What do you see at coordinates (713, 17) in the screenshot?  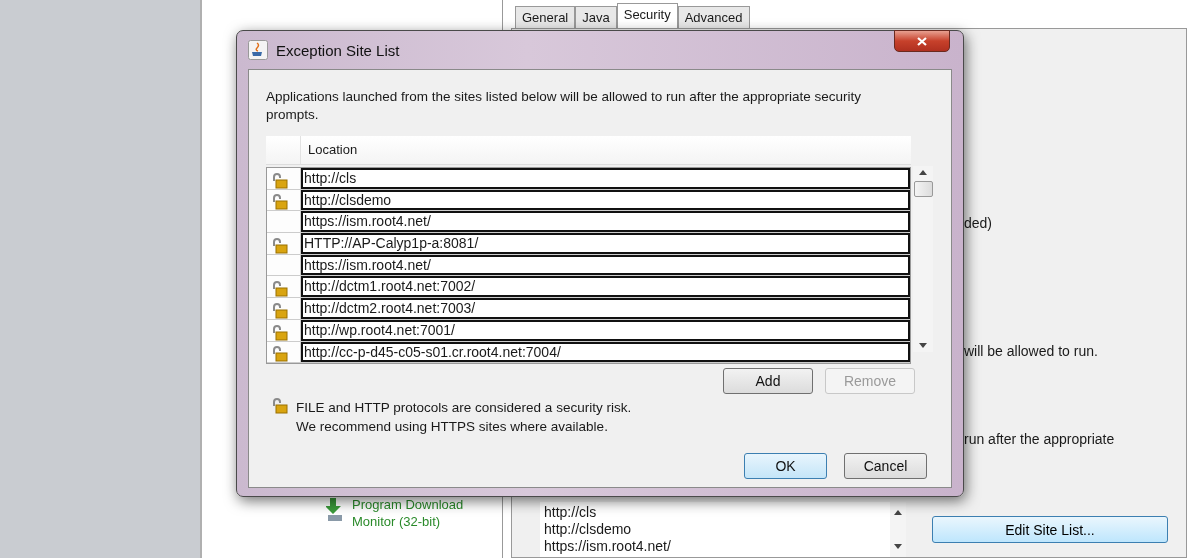 I see `tab: Advanced` at bounding box center [713, 17].